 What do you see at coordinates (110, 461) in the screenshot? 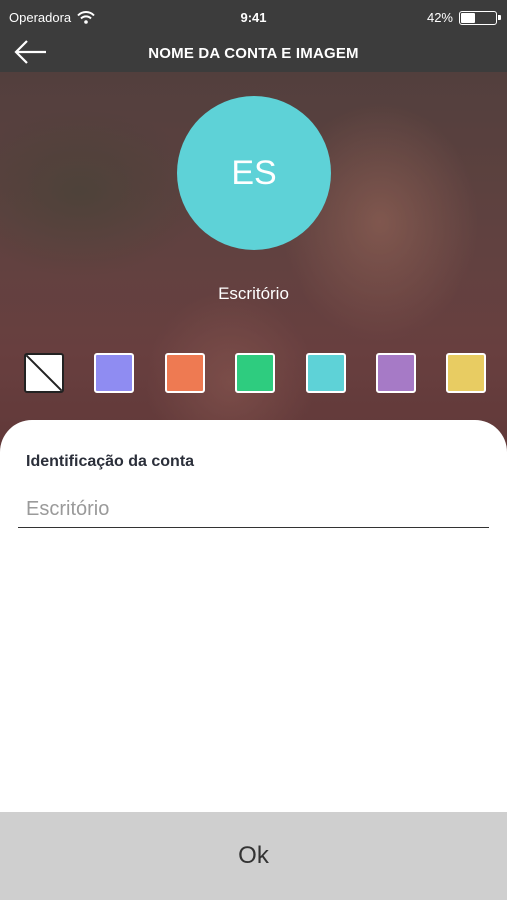
I see `account-id-label: Identificação da conta` at bounding box center [110, 461].